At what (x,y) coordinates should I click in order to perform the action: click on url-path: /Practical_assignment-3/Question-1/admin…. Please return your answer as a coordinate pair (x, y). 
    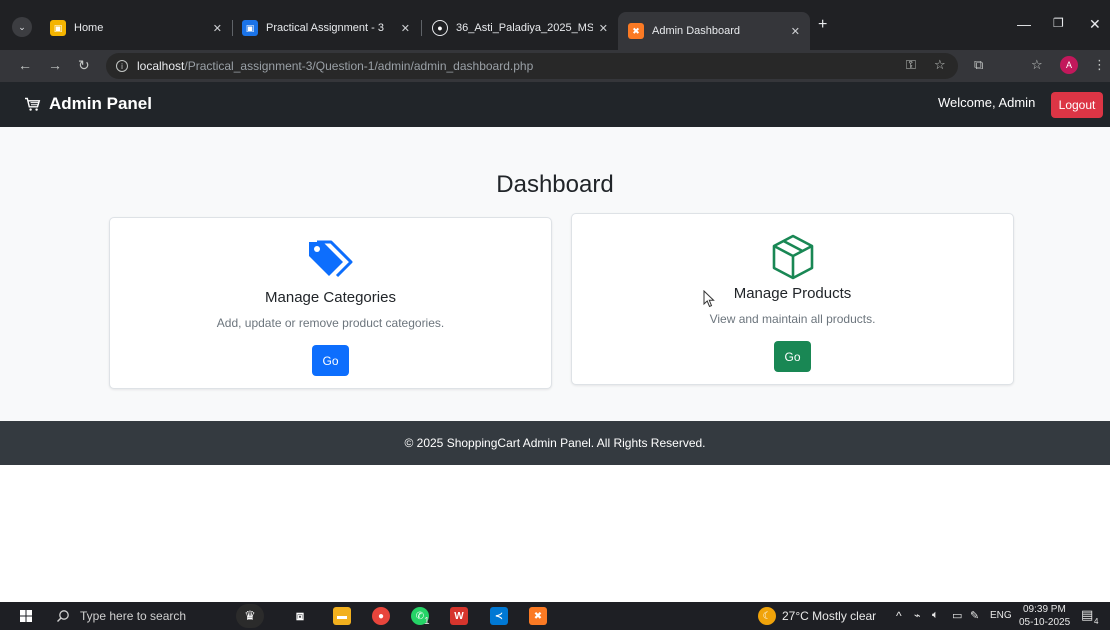
    Looking at the image, I should click on (359, 66).